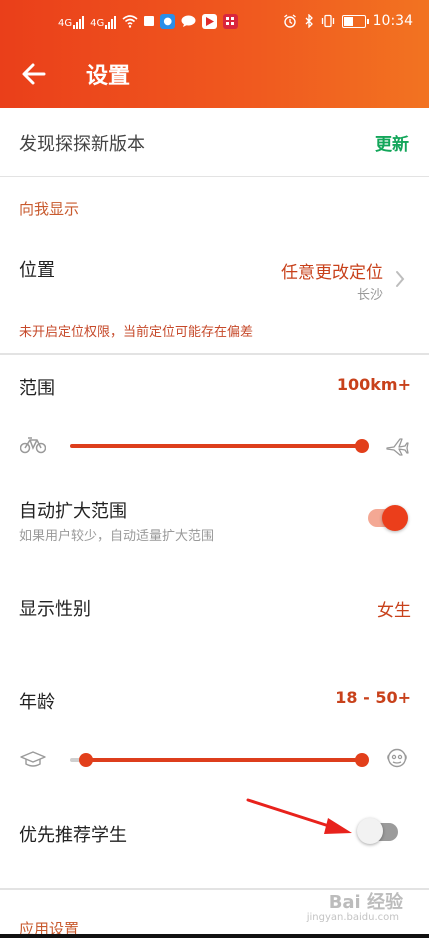  Describe the element at coordinates (365, 902) in the screenshot. I see `watermark-logo: Bai 经验` at that location.